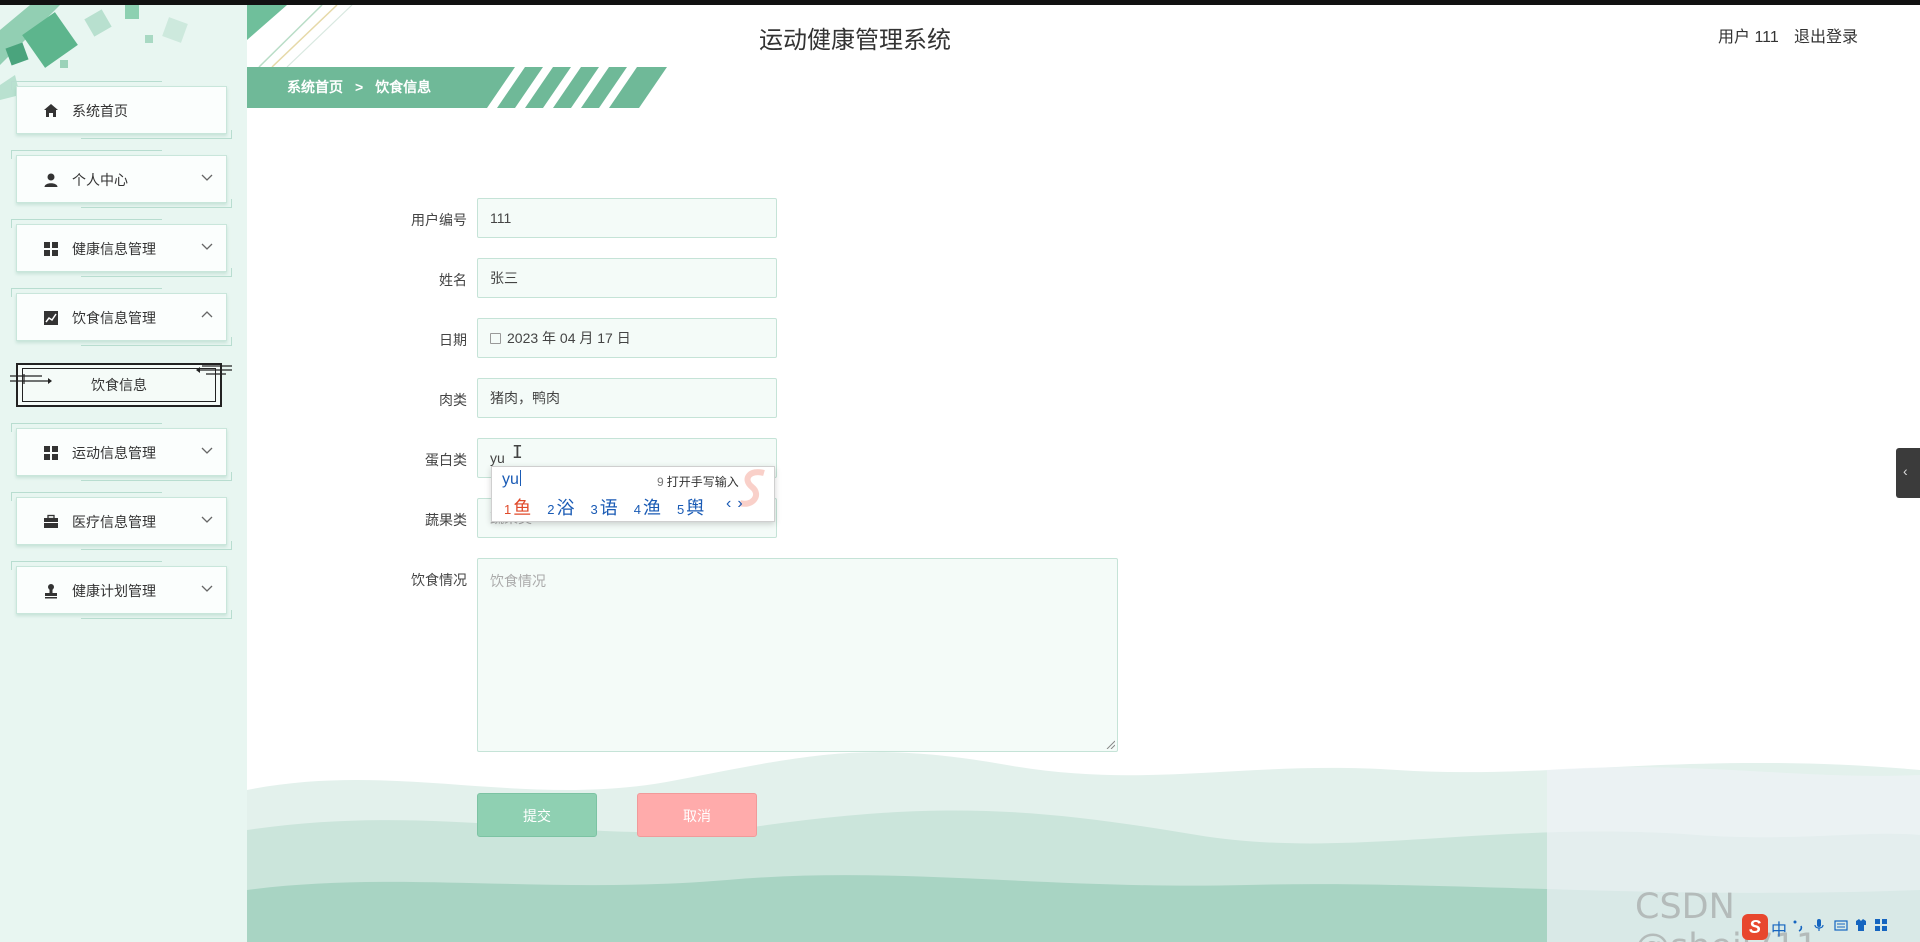  I want to click on sidebar-item-health-info: 健康信息管理, so click(121, 248).